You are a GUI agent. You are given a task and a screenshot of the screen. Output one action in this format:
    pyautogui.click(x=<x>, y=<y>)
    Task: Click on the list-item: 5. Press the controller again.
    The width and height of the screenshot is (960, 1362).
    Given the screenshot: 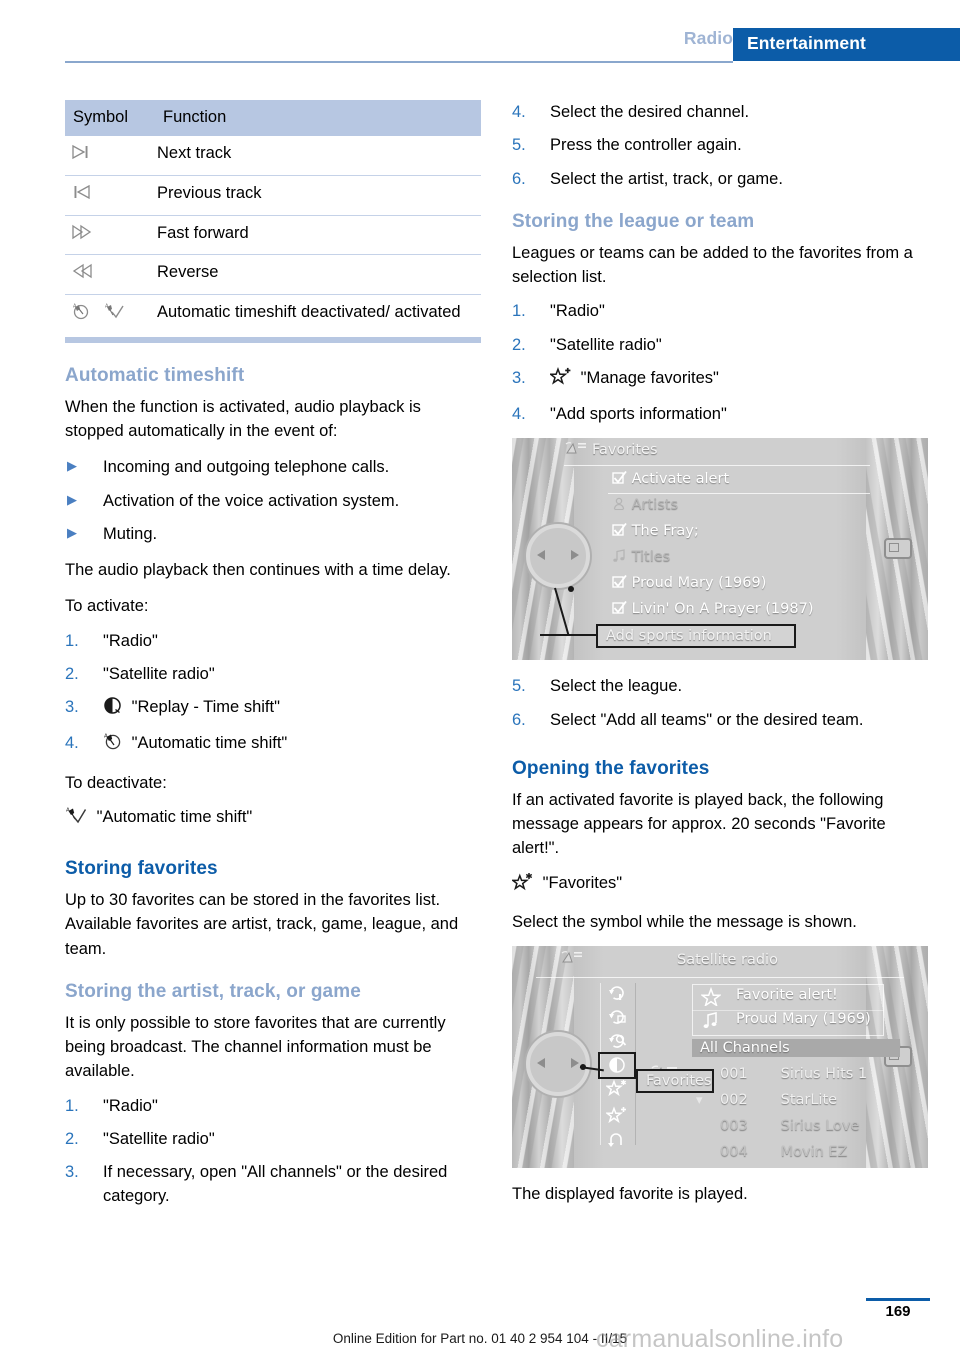 What is the action you would take?
    pyautogui.click(x=721, y=145)
    